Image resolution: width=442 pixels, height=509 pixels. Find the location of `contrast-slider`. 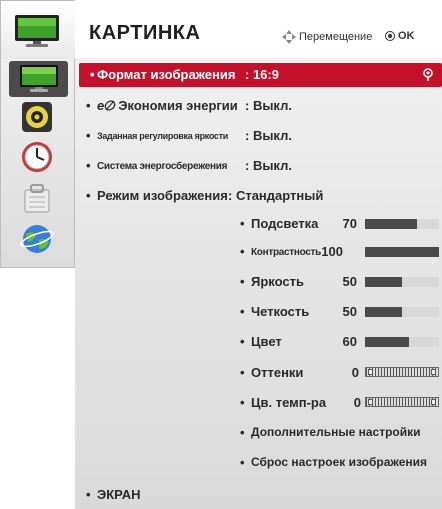

contrast-slider is located at coordinates (402, 252).